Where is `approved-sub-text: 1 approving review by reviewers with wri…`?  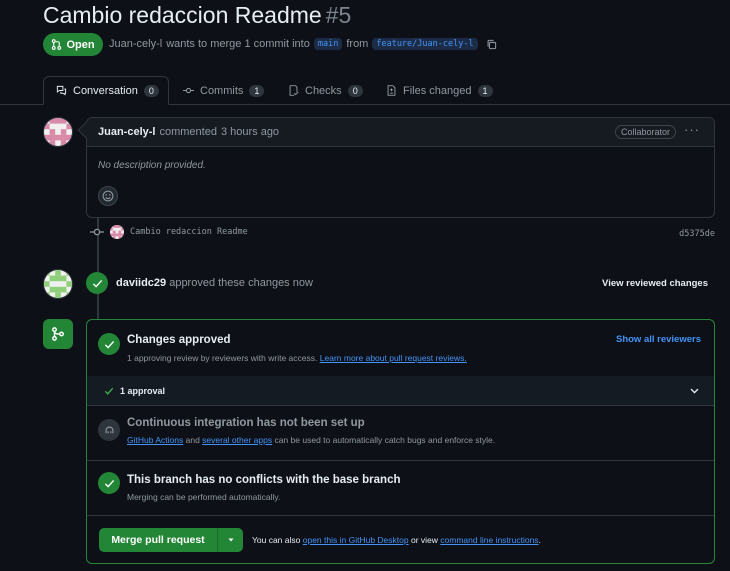 approved-sub-text: 1 approving review by reviewers with wri… is located at coordinates (222, 358).